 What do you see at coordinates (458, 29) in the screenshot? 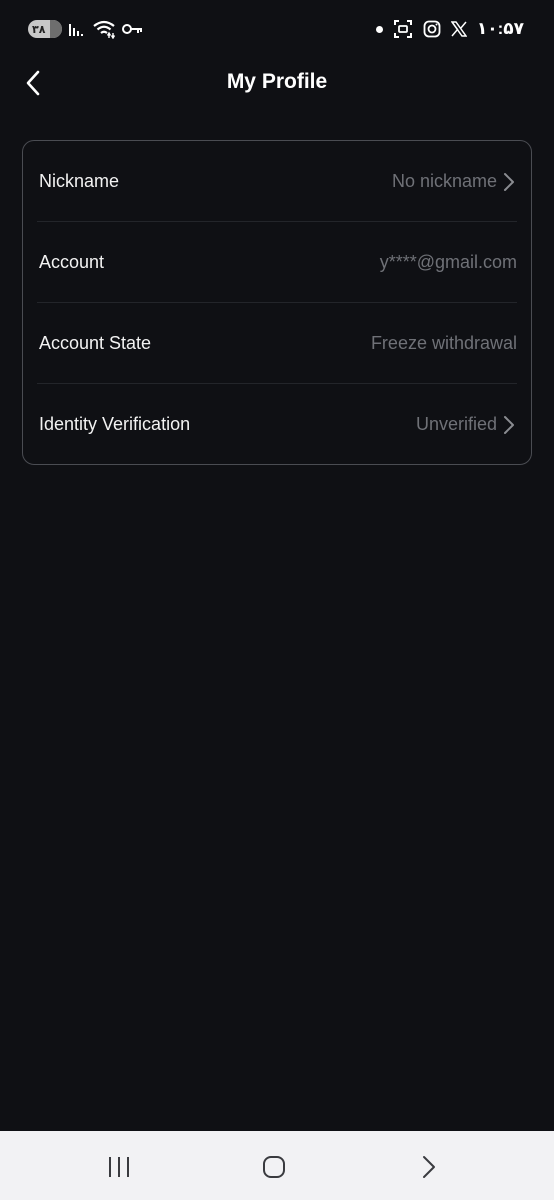
I see `x-icon` at bounding box center [458, 29].